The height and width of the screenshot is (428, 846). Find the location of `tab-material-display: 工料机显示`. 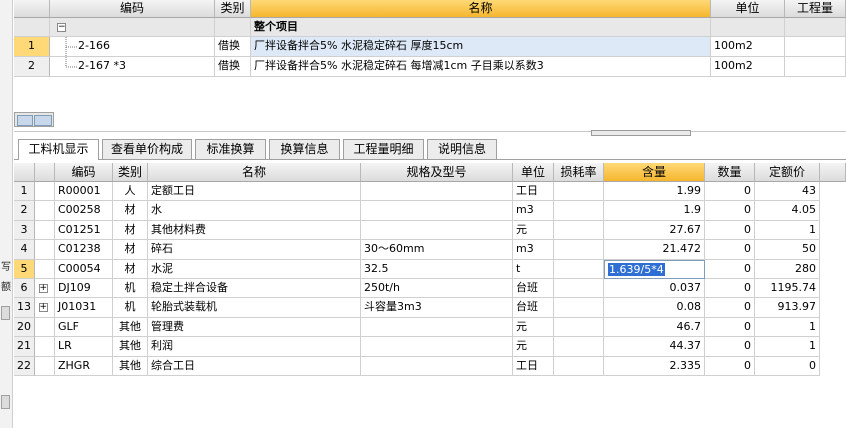

tab-material-display: 工料机显示 is located at coordinates (58, 149).